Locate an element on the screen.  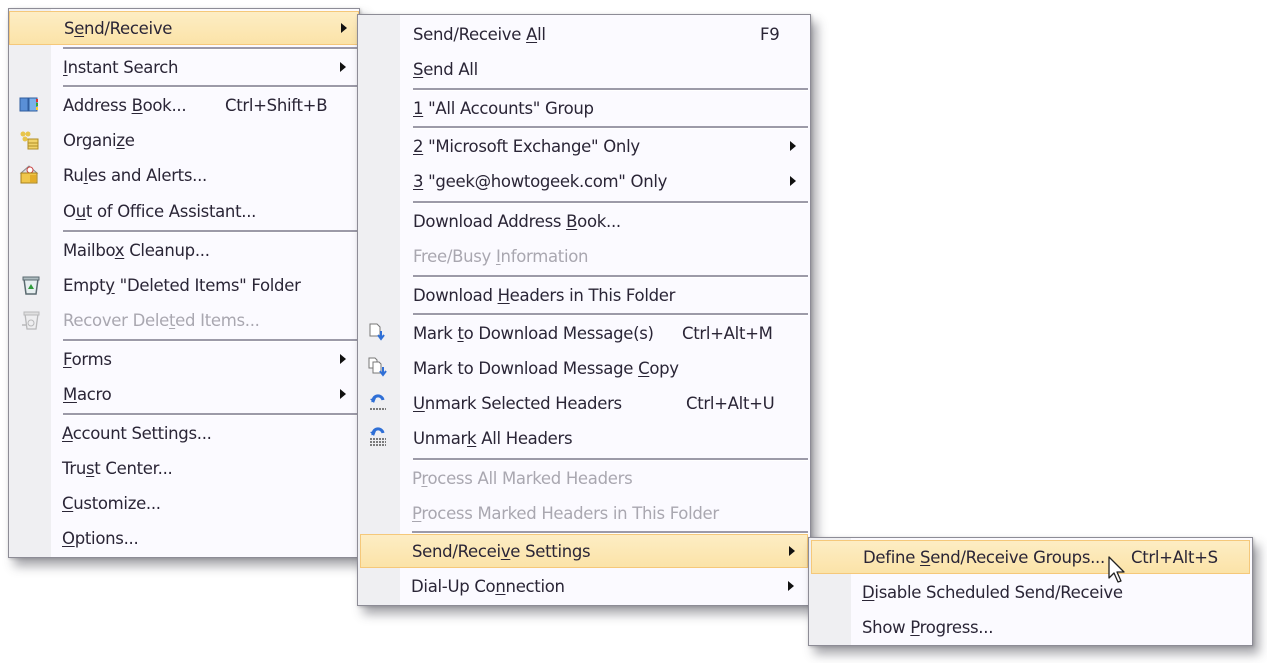
mark-download-icon is located at coordinates (377, 332).